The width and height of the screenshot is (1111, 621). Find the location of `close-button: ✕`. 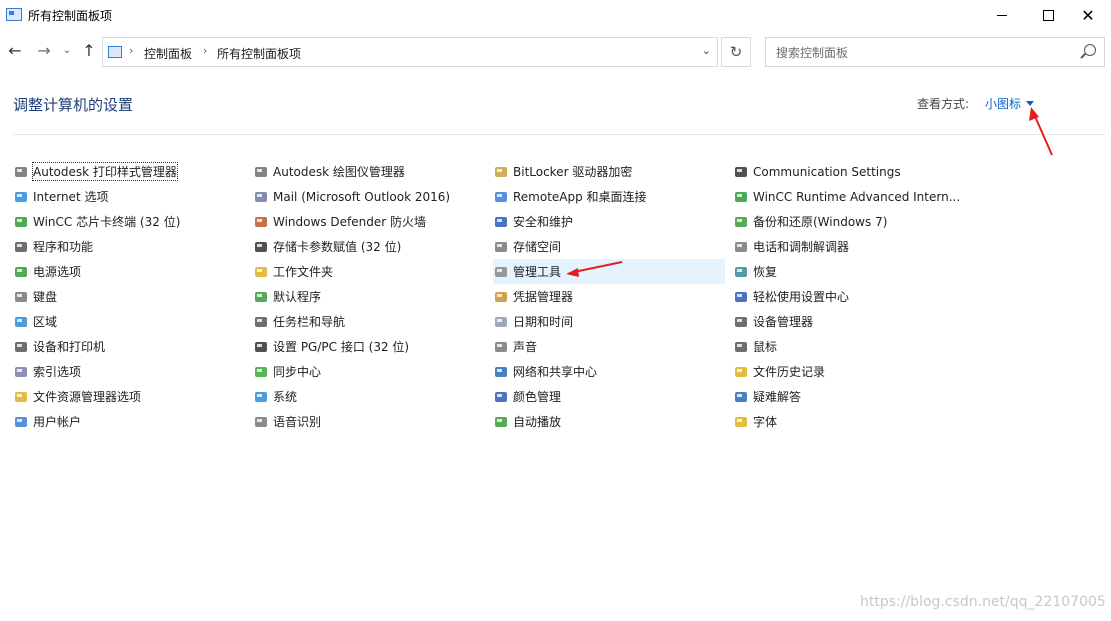

close-button: ✕ is located at coordinates (1088, 15).